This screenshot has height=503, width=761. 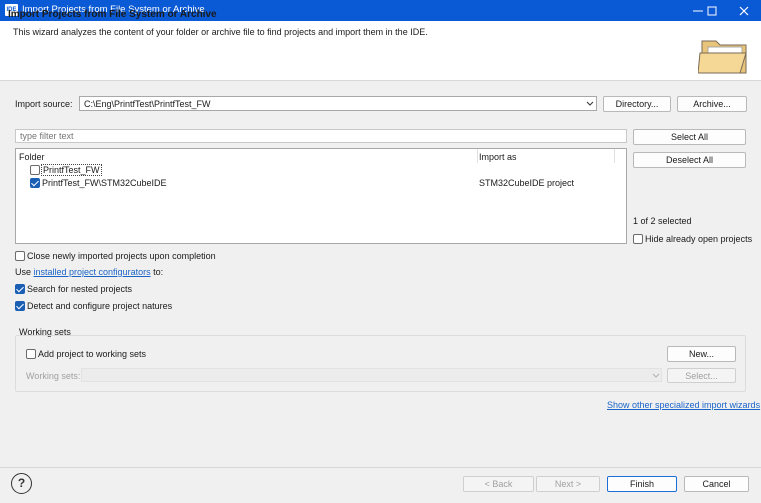 What do you see at coordinates (71, 170) in the screenshot?
I see `row-folder: PrintfTest_FW` at bounding box center [71, 170].